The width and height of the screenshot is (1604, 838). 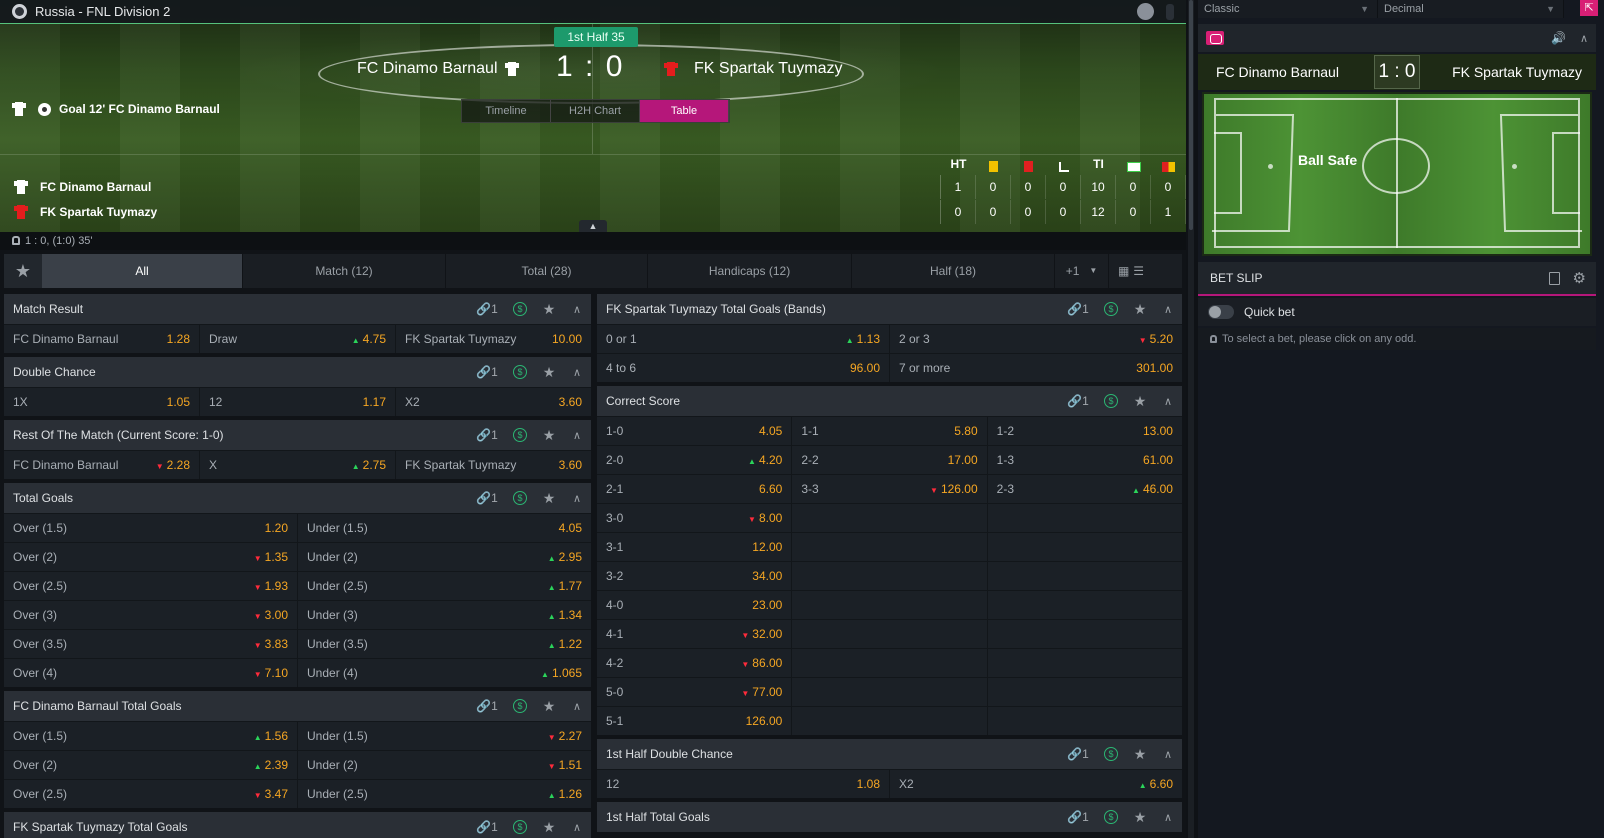 What do you see at coordinates (695, 431) in the screenshot?
I see `odd-button: 1-0 4.05` at bounding box center [695, 431].